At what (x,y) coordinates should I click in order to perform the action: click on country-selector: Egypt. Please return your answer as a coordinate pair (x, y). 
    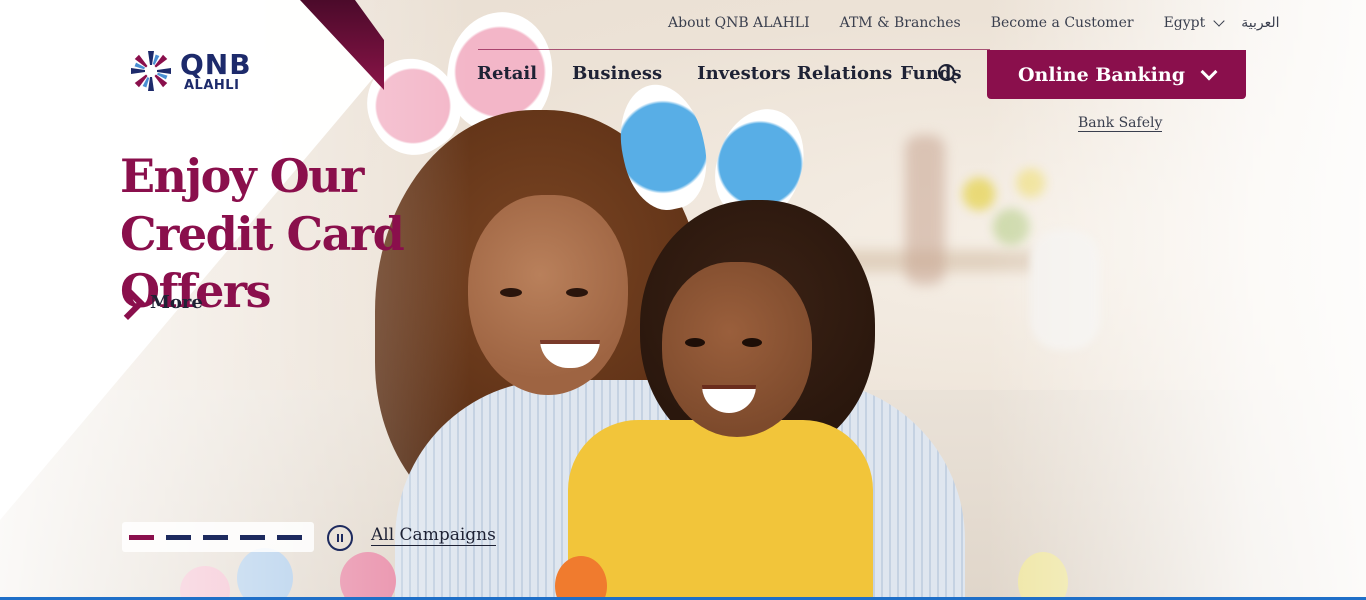
    Looking at the image, I should click on (1194, 23).